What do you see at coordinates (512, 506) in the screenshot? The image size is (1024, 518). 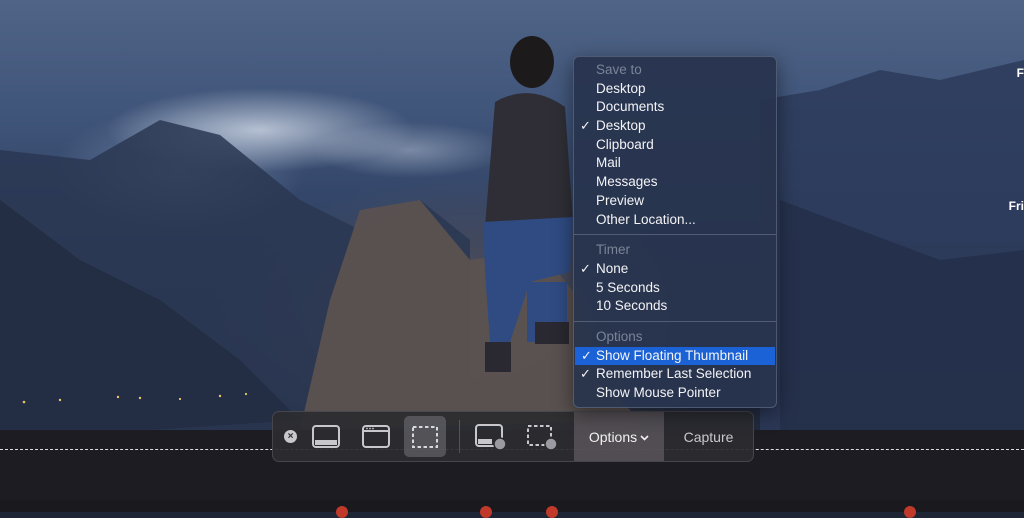 I see `dock-strip` at bounding box center [512, 506].